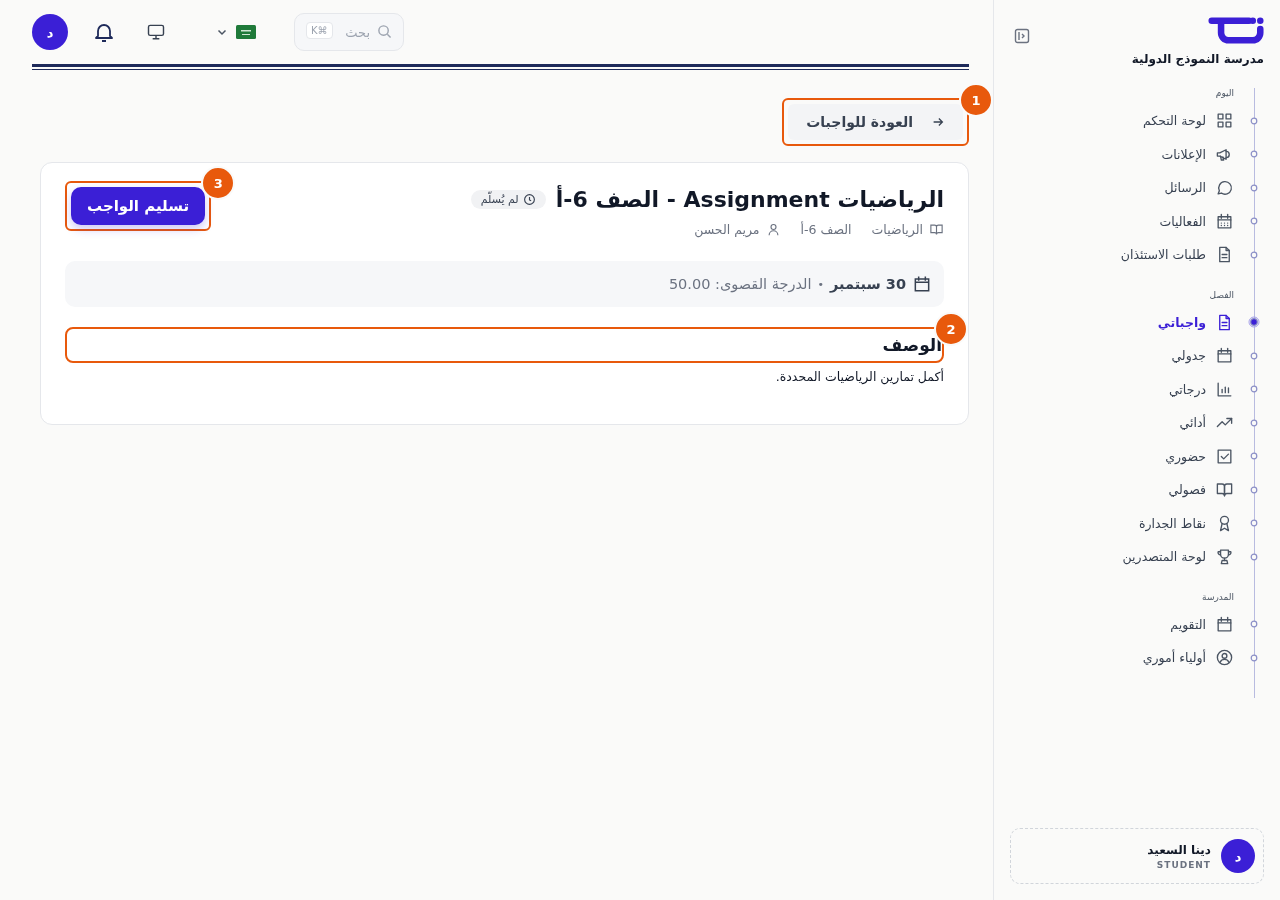 This screenshot has height=900, width=1280. What do you see at coordinates (1199, 188) in the screenshot?
I see `sidebar-item: الرسائل` at bounding box center [1199, 188].